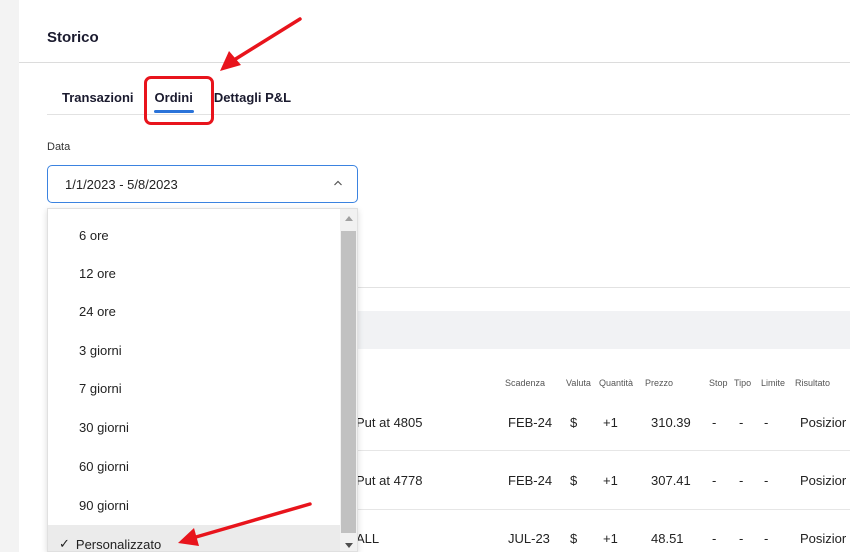  What do you see at coordinates (179, 100) in the screenshot?
I see `annotation-highlight-box` at bounding box center [179, 100].